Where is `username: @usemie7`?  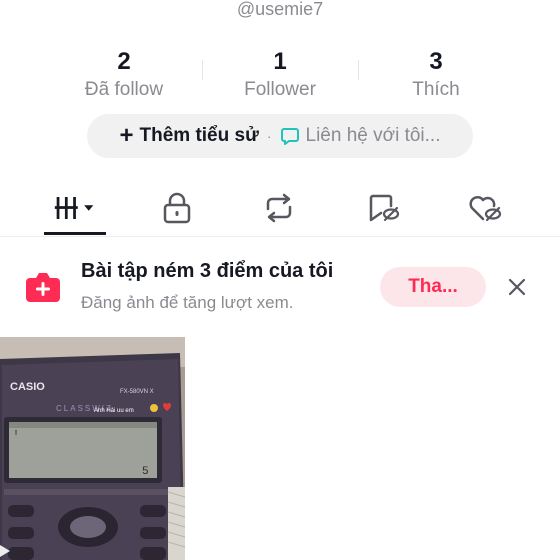
username: @usemie7 is located at coordinates (280, 9).